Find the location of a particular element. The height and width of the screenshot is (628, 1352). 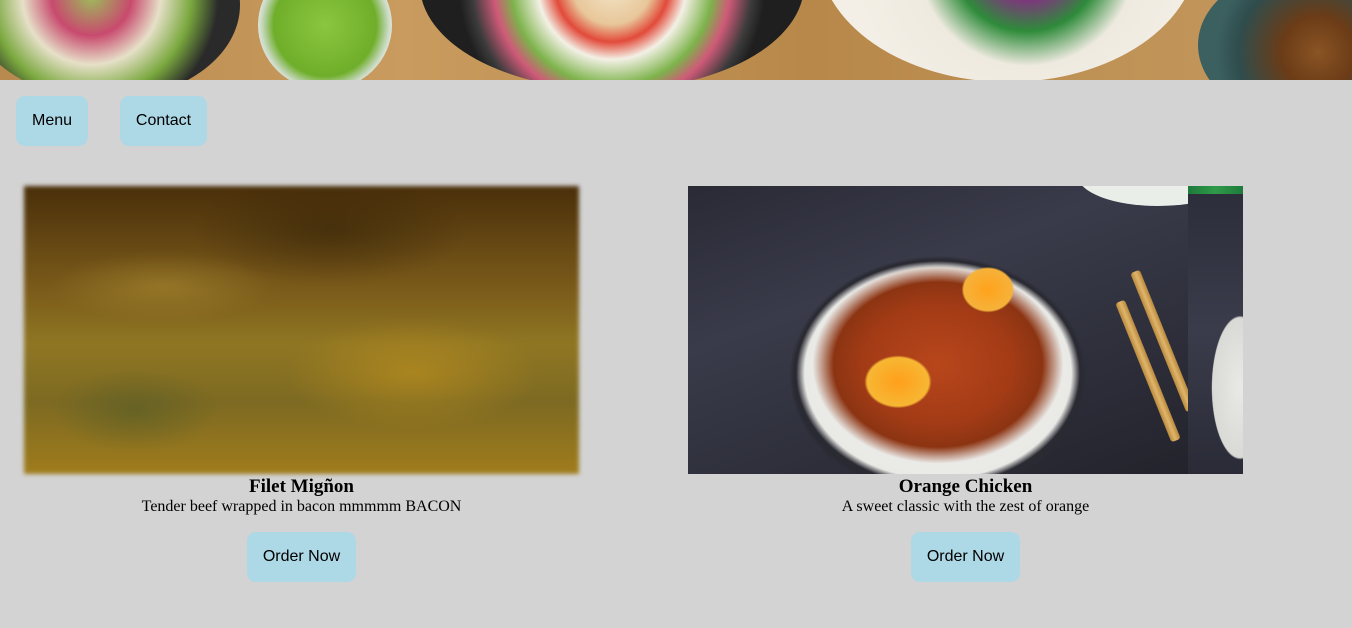

orange-chicken-image-overflow is located at coordinates (1215, 330).